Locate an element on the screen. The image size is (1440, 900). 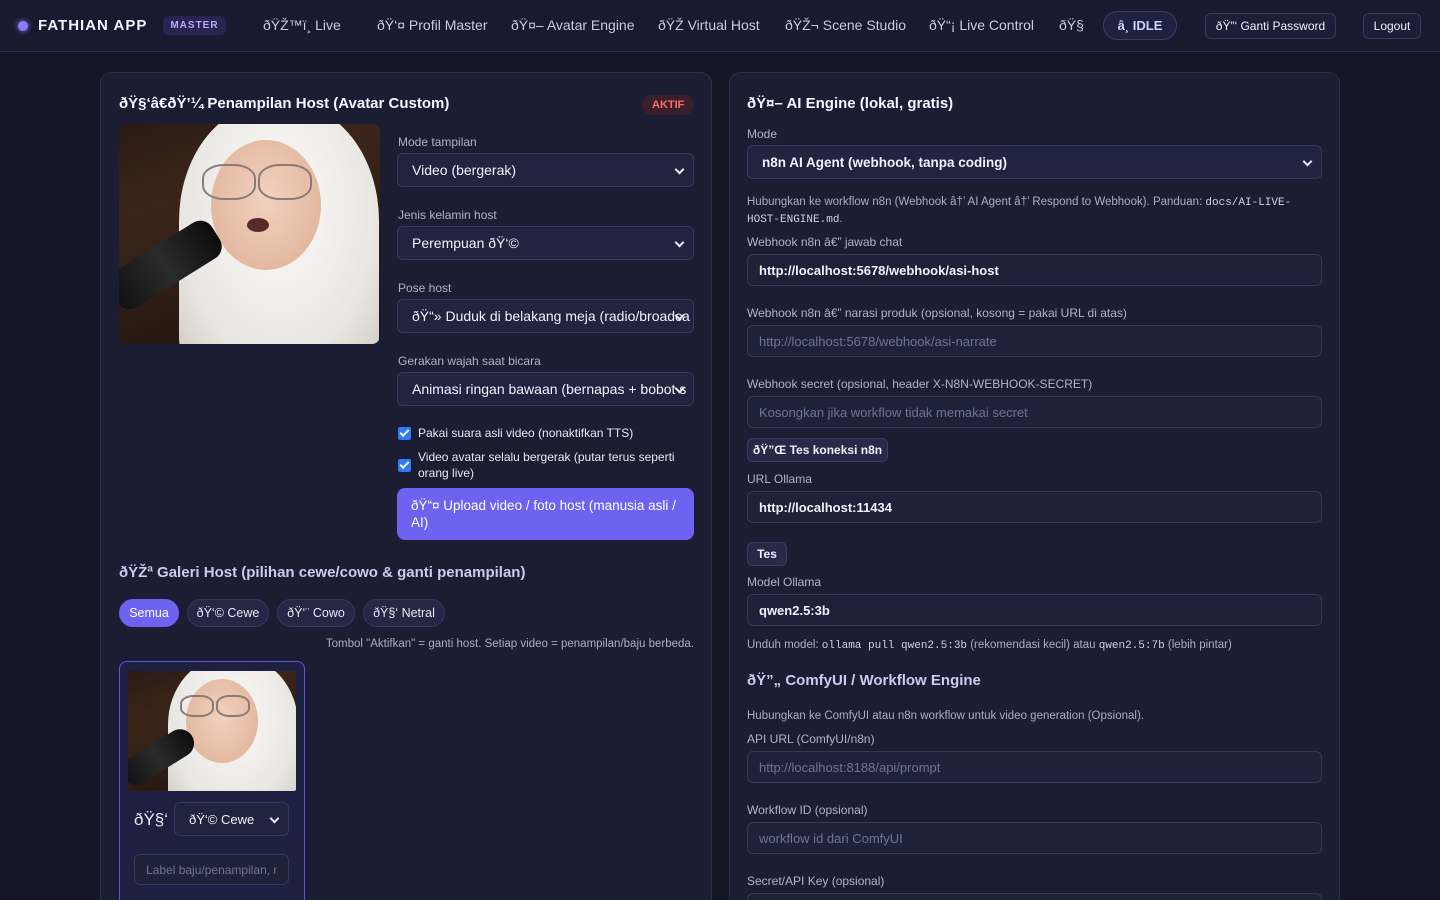
filter-all: Semua is located at coordinates (149, 613).